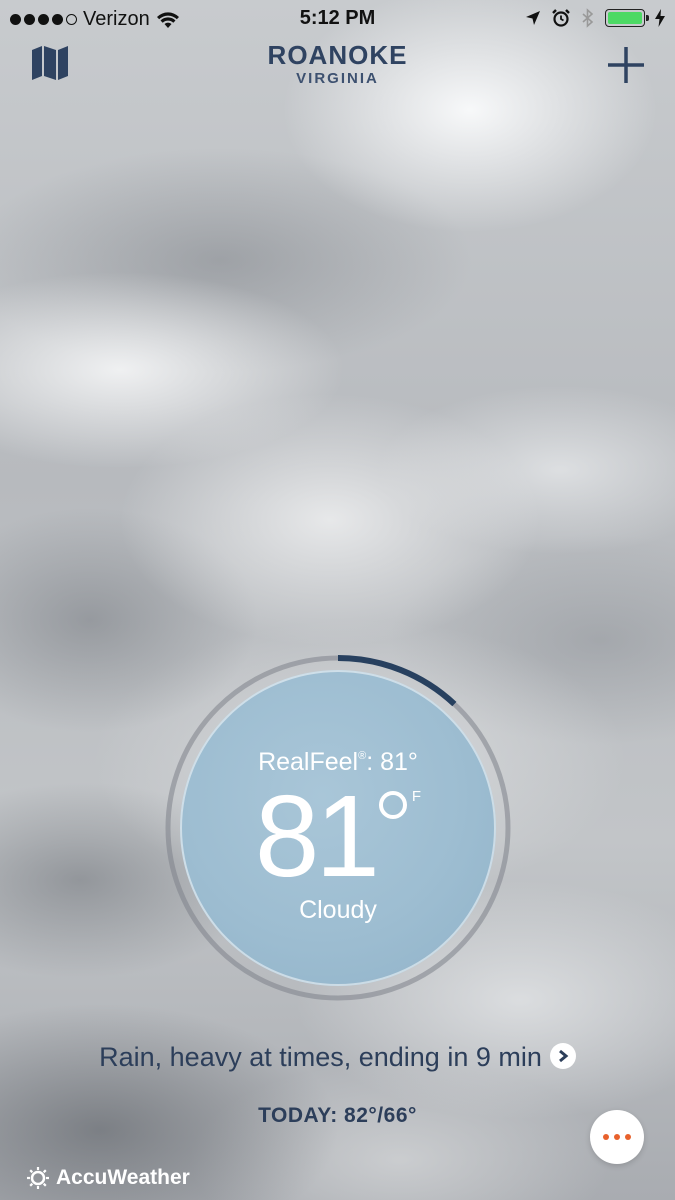 This screenshot has height=1200, width=675. Describe the element at coordinates (123, 1177) in the screenshot. I see `brand-name: AccuWeather` at that location.